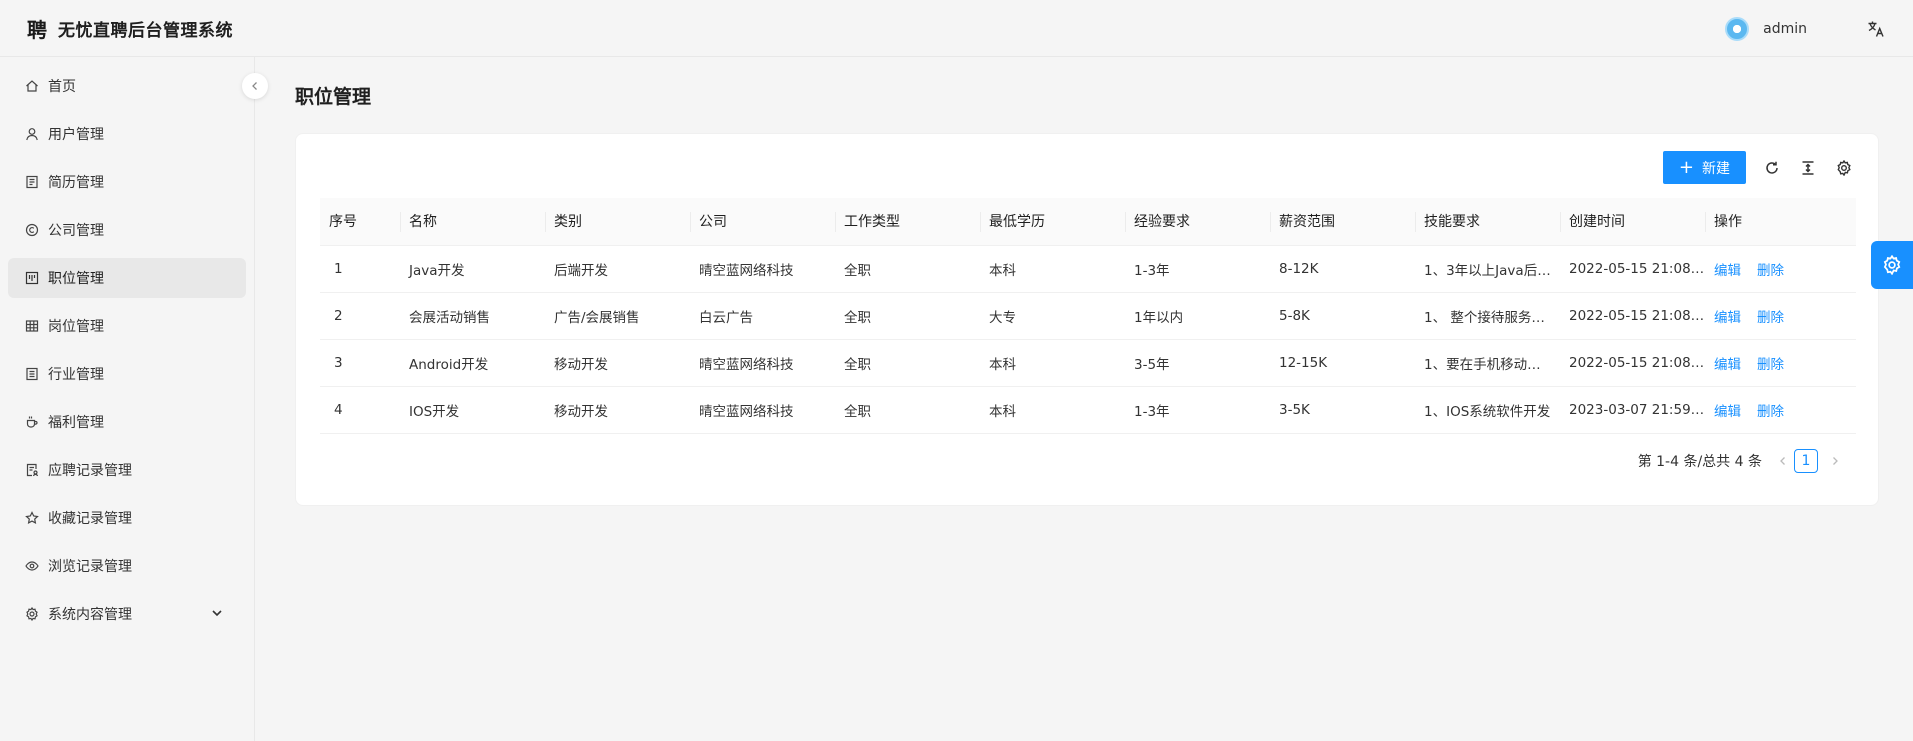 The height and width of the screenshot is (741, 1913). I want to click on table-cell: 3-5年, so click(1197, 363).